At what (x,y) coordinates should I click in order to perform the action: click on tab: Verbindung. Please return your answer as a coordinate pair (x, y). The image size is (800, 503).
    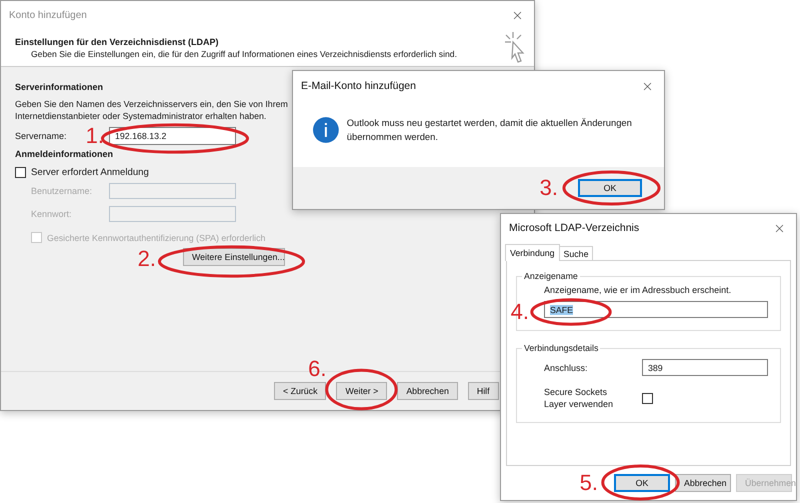
    Looking at the image, I should click on (532, 252).